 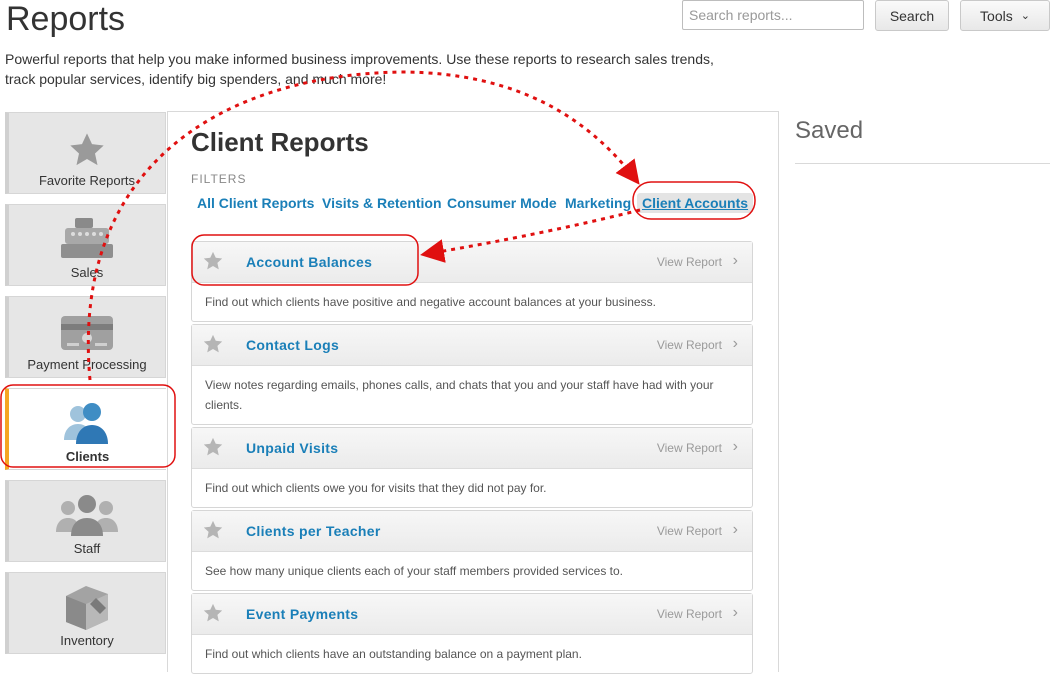 I want to click on staff-icon, so click(x=87, y=515).